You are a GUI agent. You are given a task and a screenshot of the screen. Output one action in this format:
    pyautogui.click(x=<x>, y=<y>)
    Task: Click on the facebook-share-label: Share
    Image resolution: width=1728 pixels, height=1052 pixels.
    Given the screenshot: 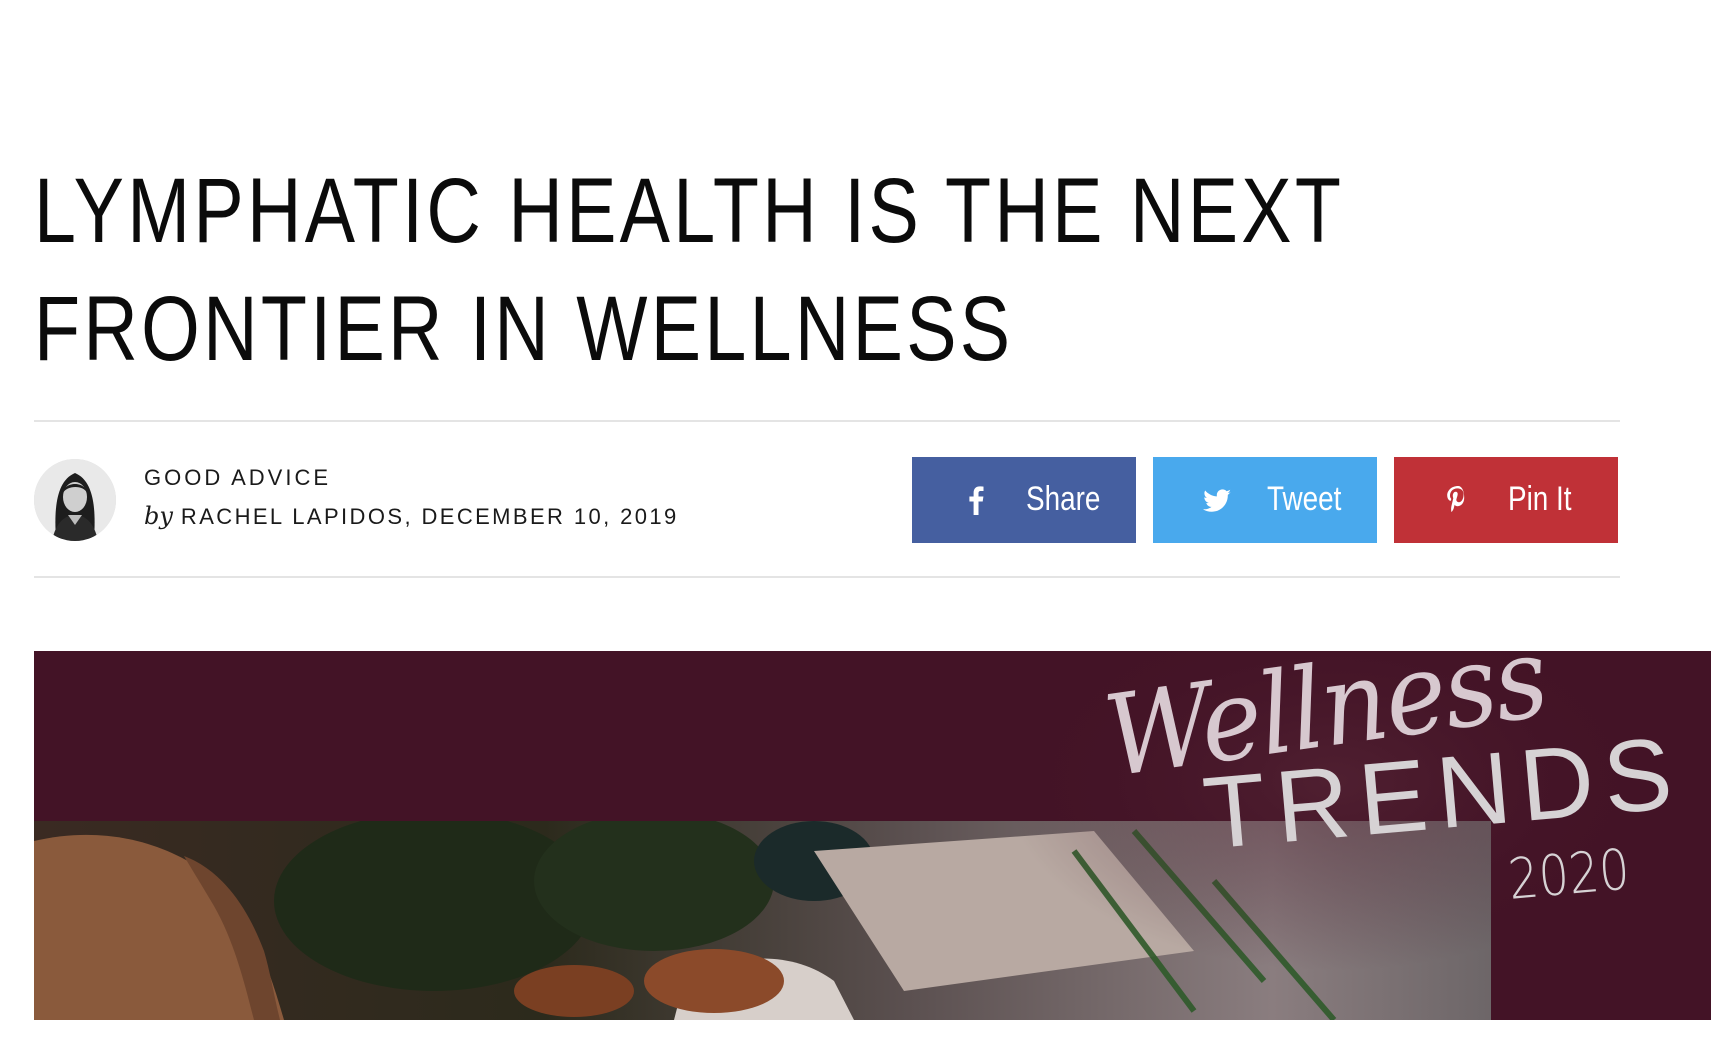 What is the action you would take?
    pyautogui.click(x=1063, y=499)
    